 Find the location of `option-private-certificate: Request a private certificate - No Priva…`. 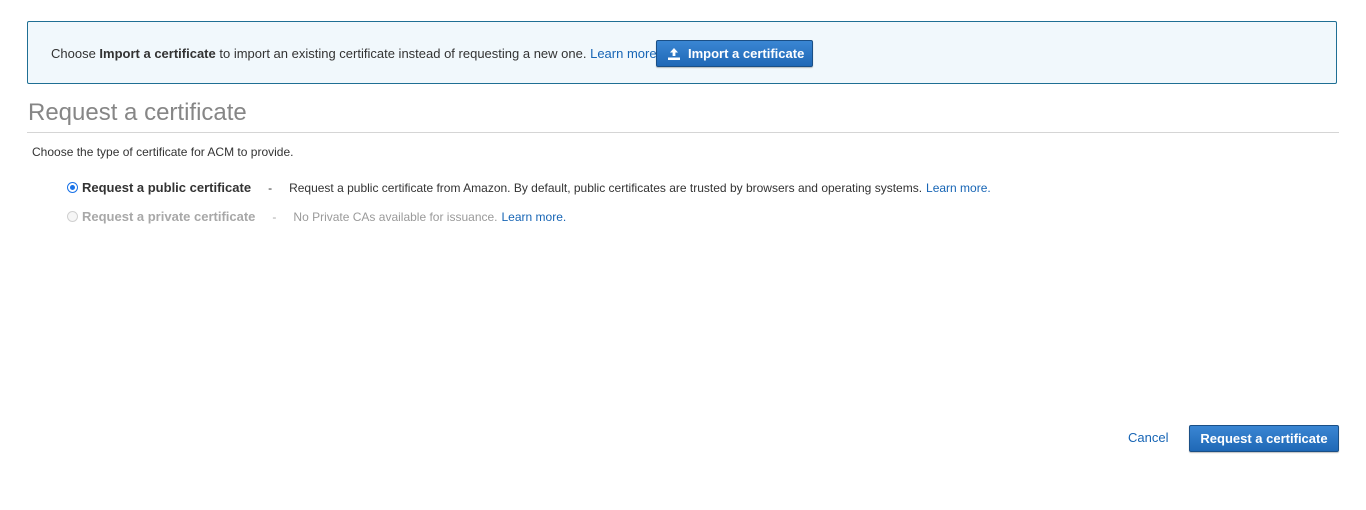

option-private-certificate: Request a private certificate - No Priva… is located at coordinates (316, 216).